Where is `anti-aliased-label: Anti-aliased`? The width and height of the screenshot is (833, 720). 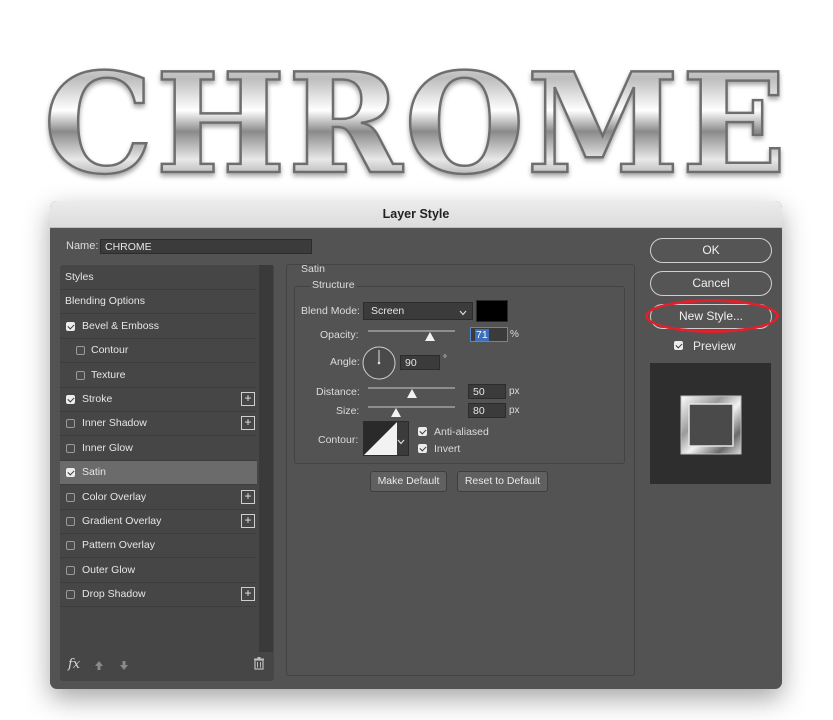
anti-aliased-label: Anti-aliased is located at coordinates (461, 432).